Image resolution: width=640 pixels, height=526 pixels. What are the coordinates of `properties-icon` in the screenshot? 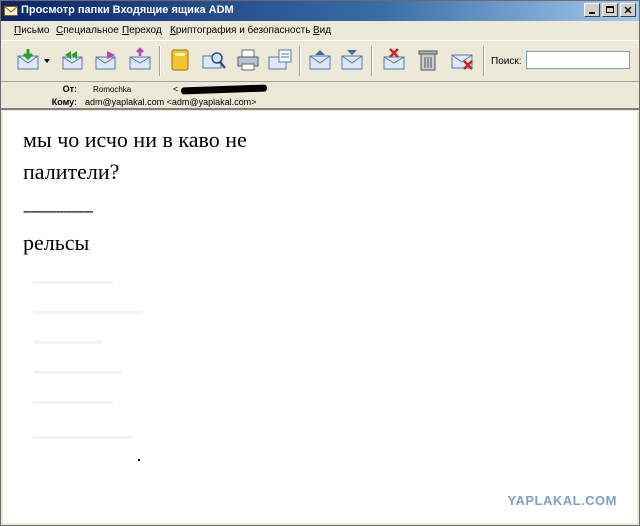 It's located at (280, 60).